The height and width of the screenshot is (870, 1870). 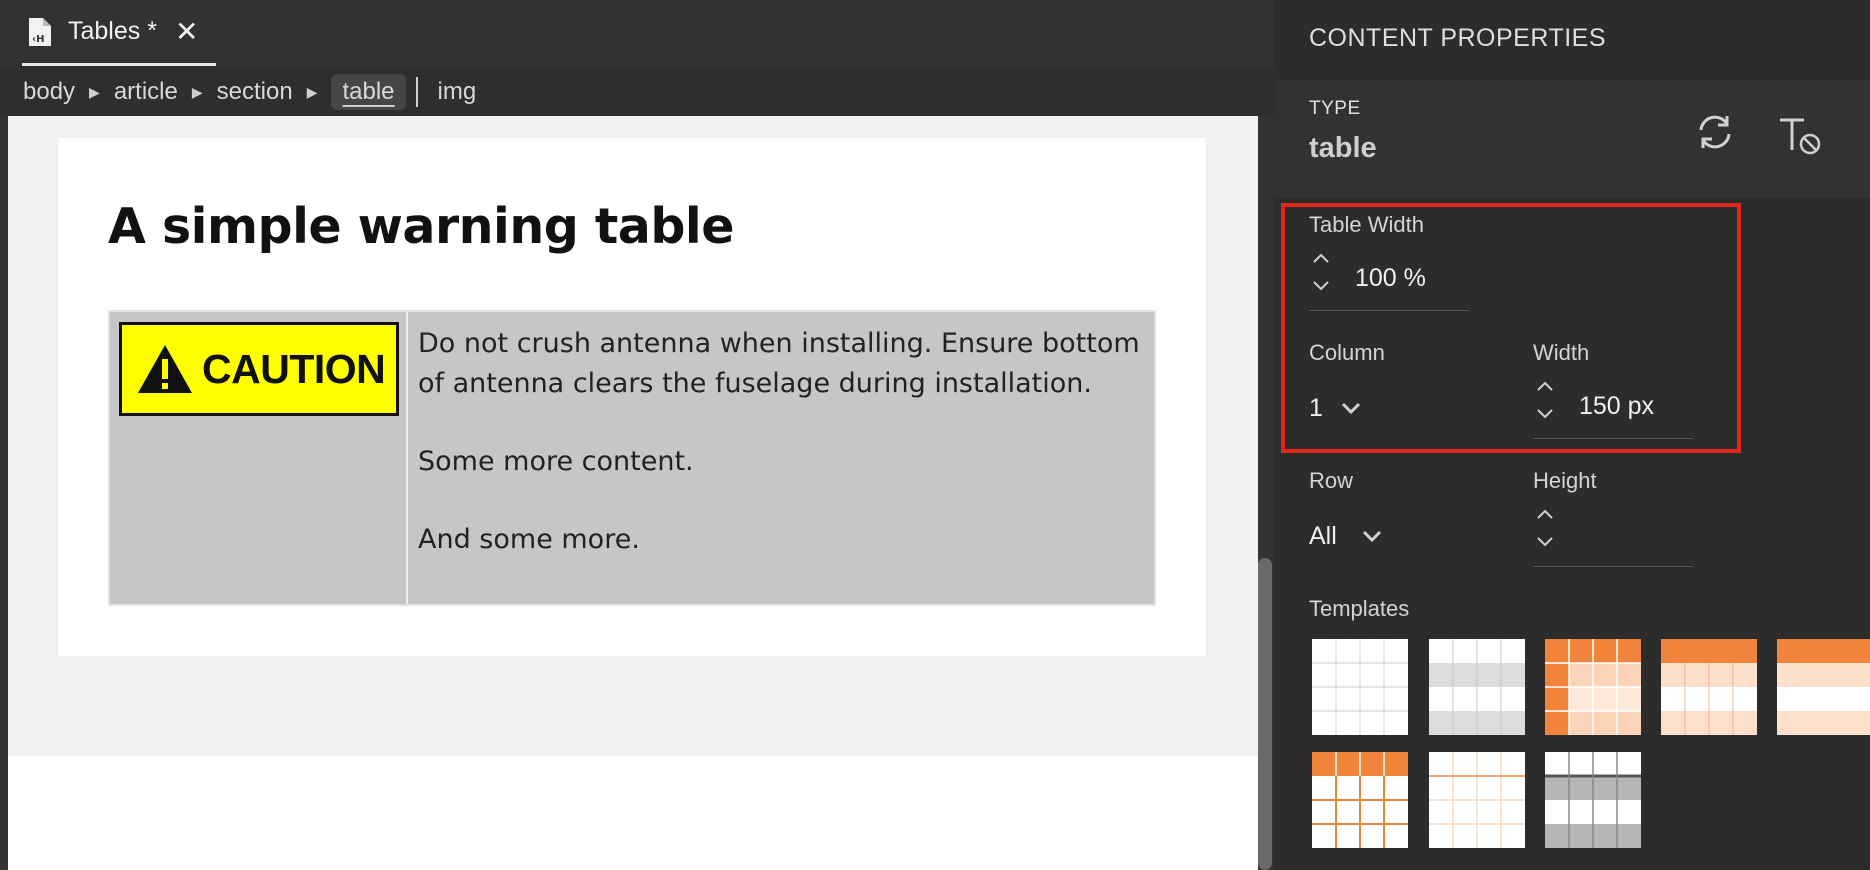 I want to click on type-value: table, so click(x=1343, y=148).